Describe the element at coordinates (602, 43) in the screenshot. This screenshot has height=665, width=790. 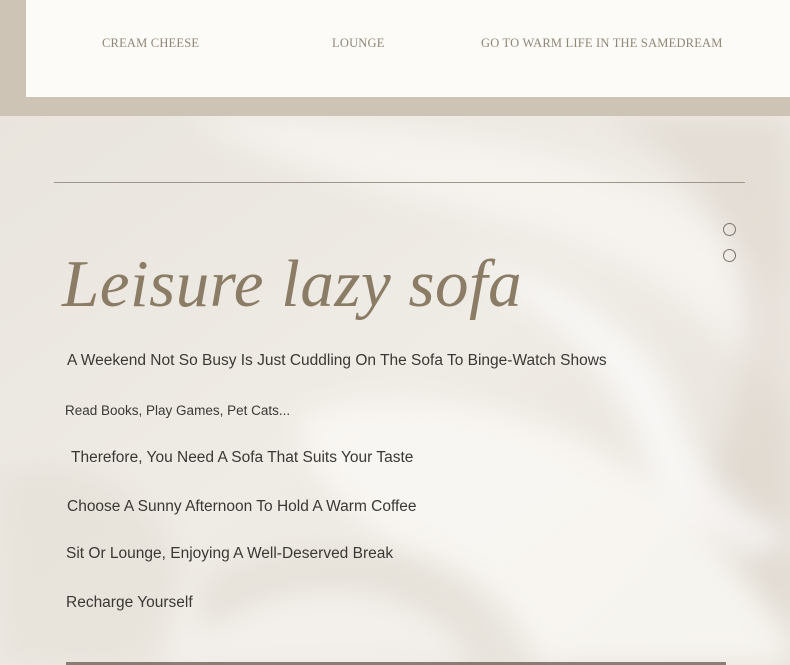
I see `nav-item-warm-life: GO TO WARM LIFE IN THE SAMEDREAM` at that location.